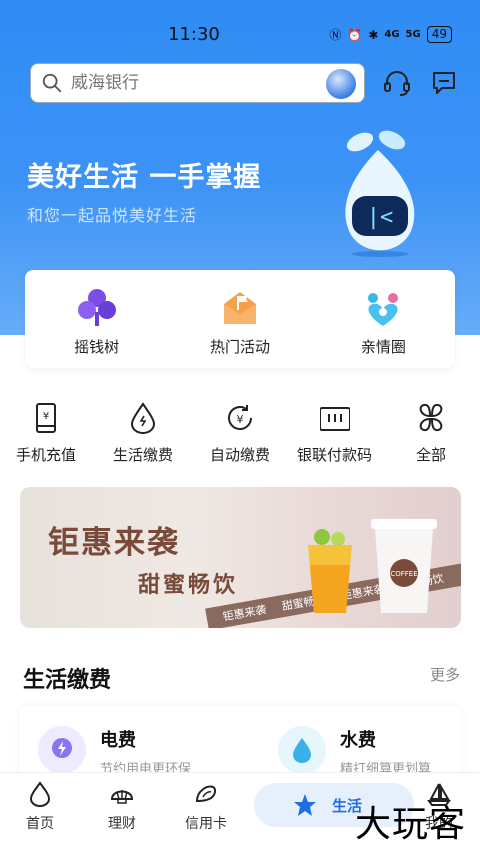  I want to click on service-grid: ¥ 手机充值 生活缴费 ¥ 自动缴费 银联付款码 全部, so click(240, 437).